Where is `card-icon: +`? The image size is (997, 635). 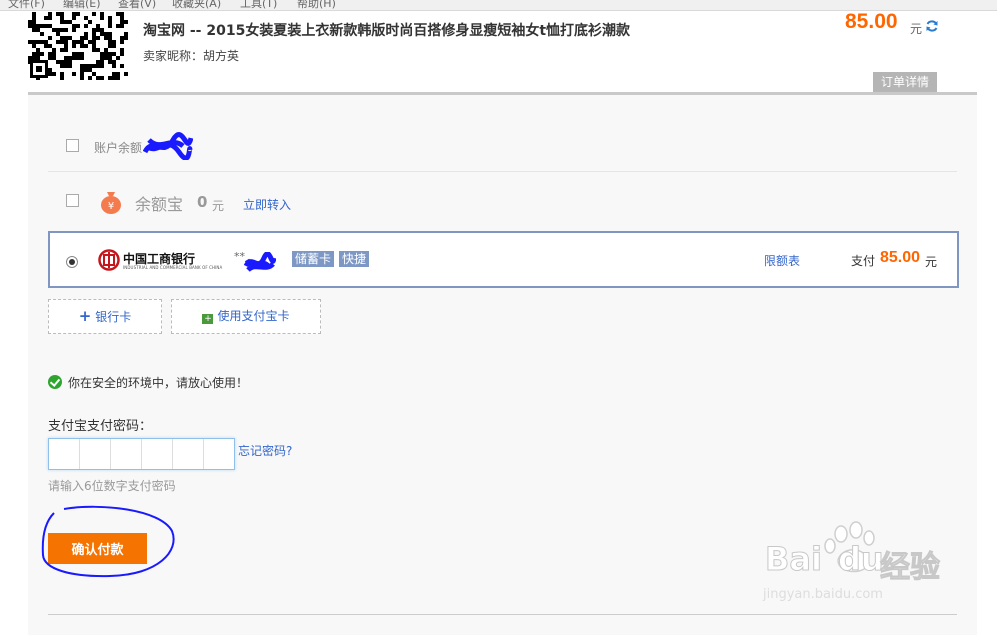
card-icon: + is located at coordinates (208, 319).